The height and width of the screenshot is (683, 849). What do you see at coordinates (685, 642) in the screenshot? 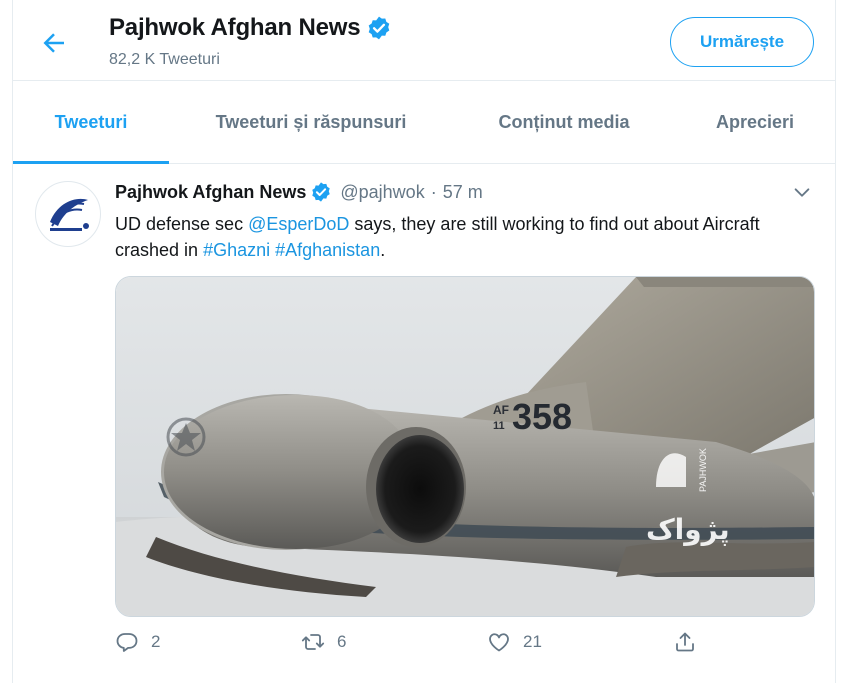
I see `share-icon` at bounding box center [685, 642].